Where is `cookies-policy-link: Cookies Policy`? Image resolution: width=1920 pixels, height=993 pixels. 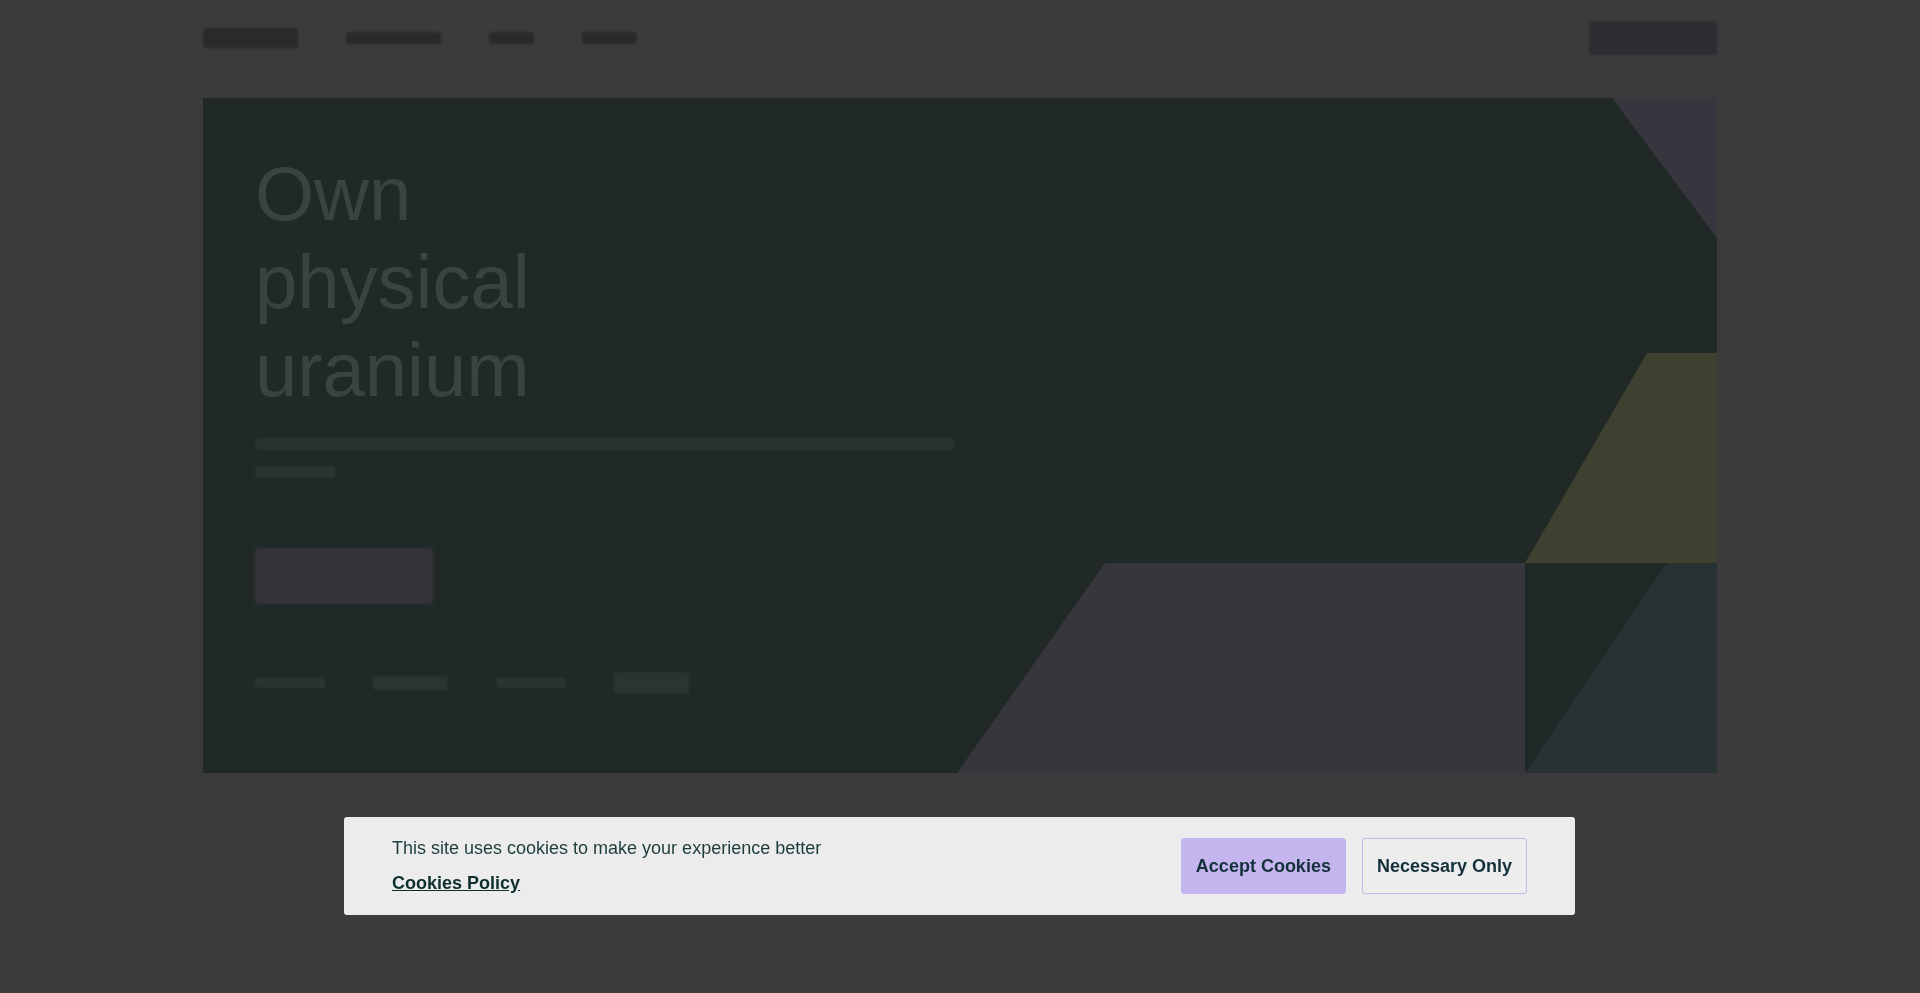 cookies-policy-link: Cookies Policy is located at coordinates (456, 883).